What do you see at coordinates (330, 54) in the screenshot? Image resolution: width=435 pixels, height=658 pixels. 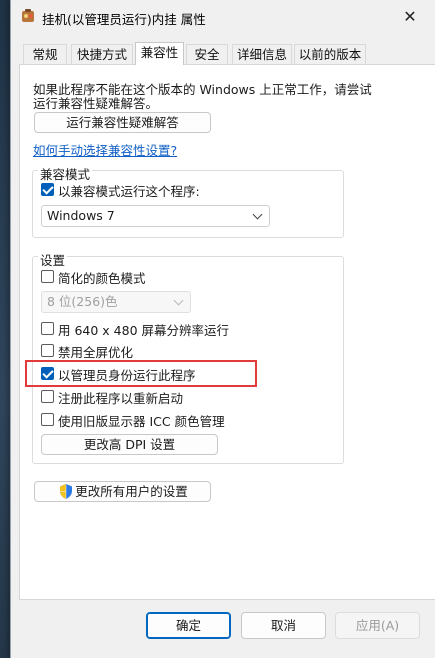 I see `tab-previous-versions: 以前的版本` at bounding box center [330, 54].